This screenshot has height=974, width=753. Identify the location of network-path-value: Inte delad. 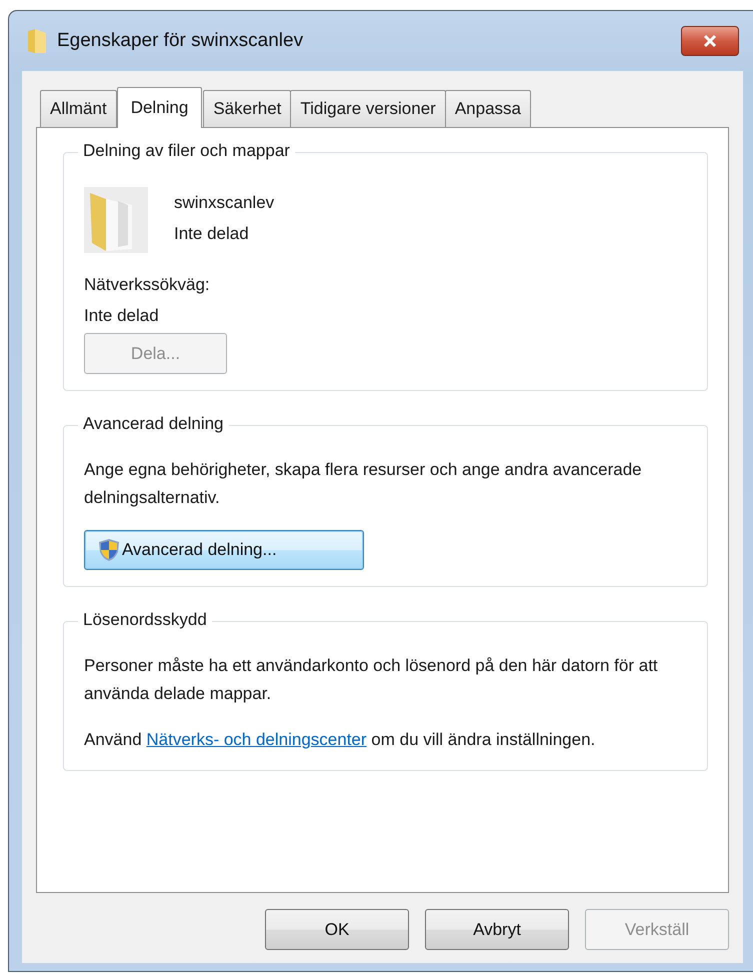
(121, 316).